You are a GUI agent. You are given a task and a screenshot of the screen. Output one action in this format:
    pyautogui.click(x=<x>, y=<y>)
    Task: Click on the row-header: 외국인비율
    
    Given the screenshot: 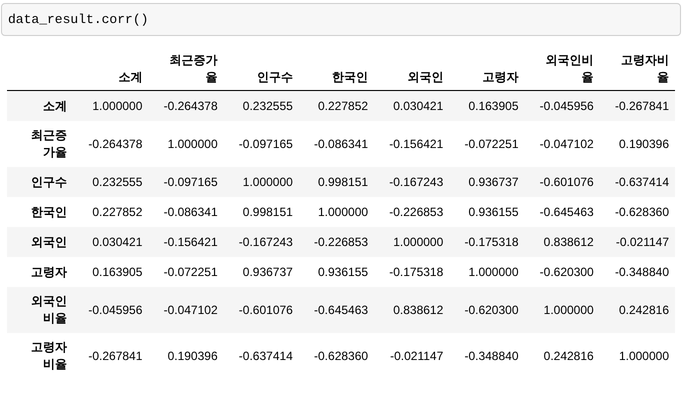 What is the action you would take?
    pyautogui.click(x=49, y=309)
    